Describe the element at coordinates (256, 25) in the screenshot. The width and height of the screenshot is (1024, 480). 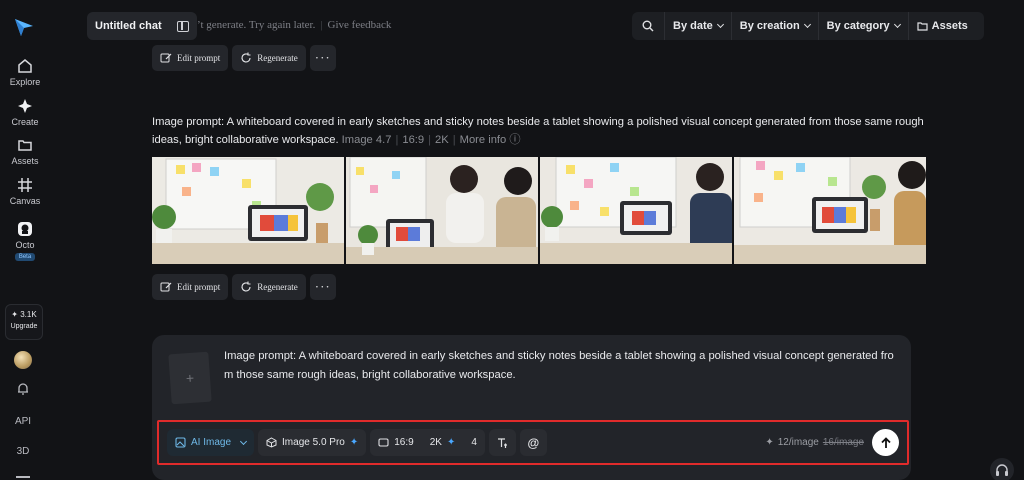
I see `error-text: ’t generate. Try again later.` at that location.